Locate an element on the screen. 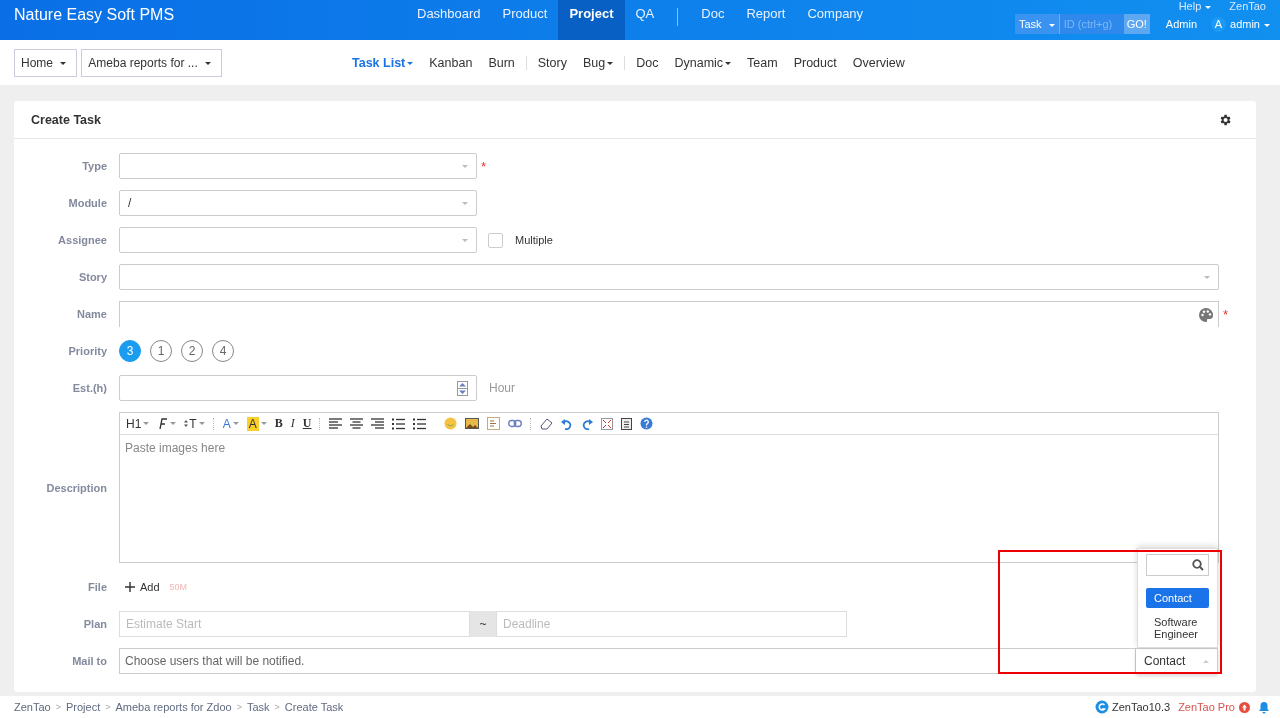 This screenshot has width=1280, height=718. link-icon is located at coordinates (515, 423).